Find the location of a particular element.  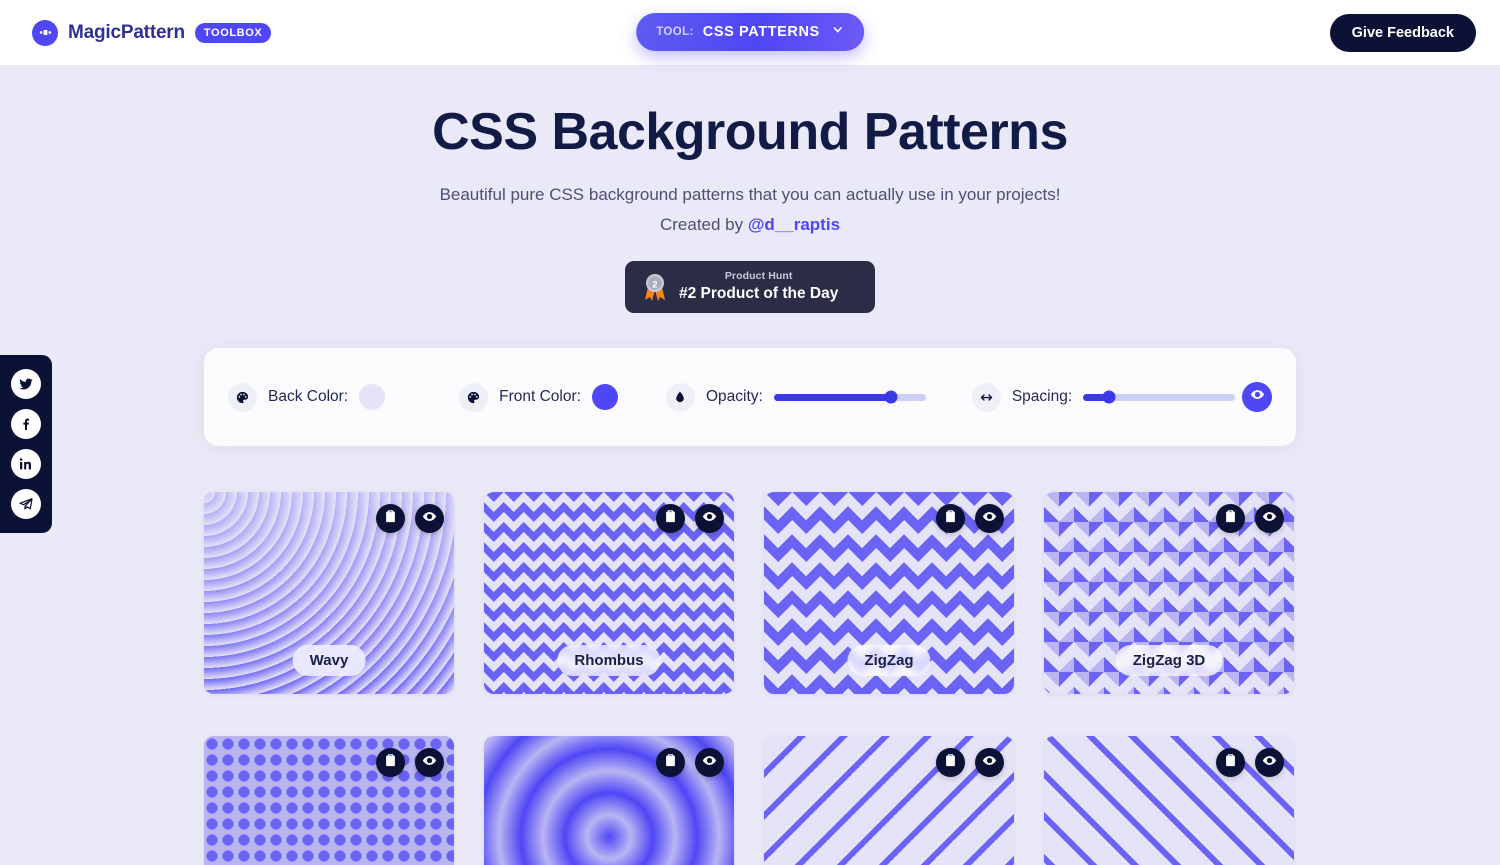

magicpattern-logo-icon is located at coordinates (45, 32).